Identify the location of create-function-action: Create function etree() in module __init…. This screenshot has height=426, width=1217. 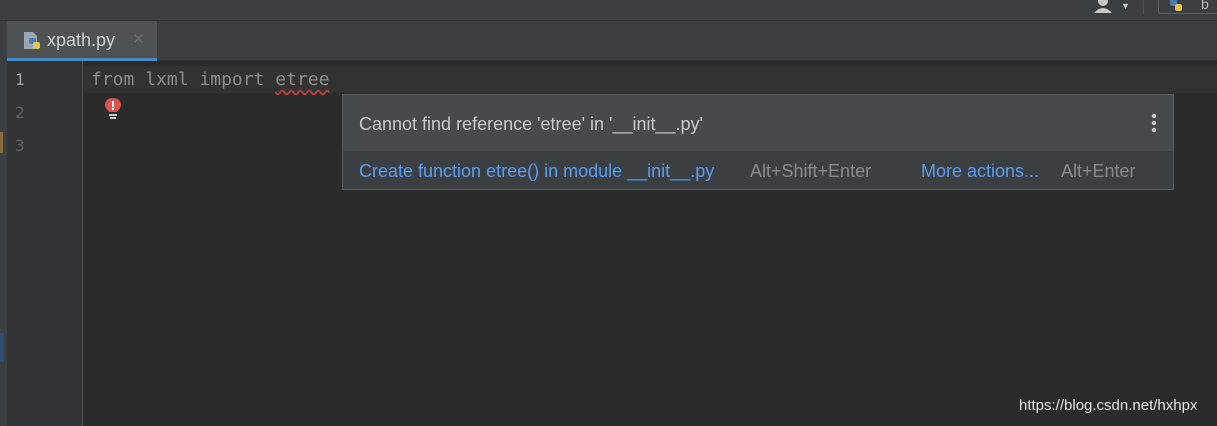
(536, 171).